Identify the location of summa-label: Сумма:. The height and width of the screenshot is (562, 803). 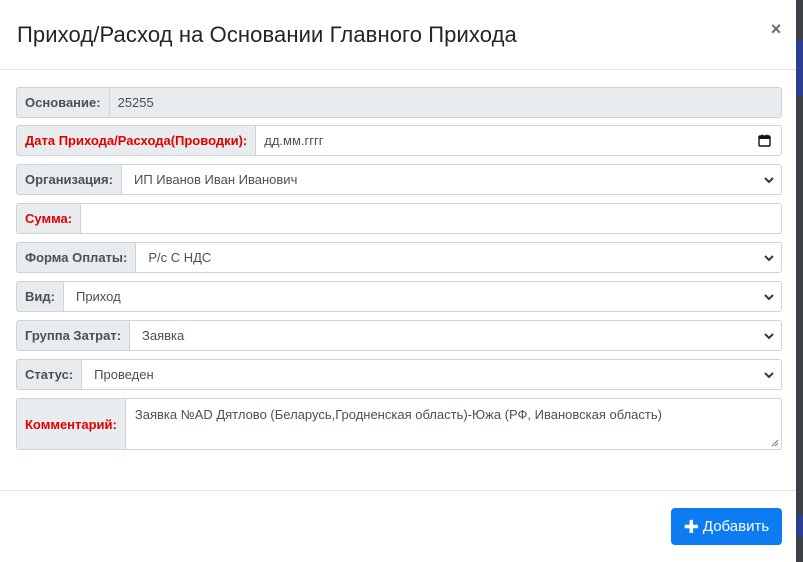
(48, 218).